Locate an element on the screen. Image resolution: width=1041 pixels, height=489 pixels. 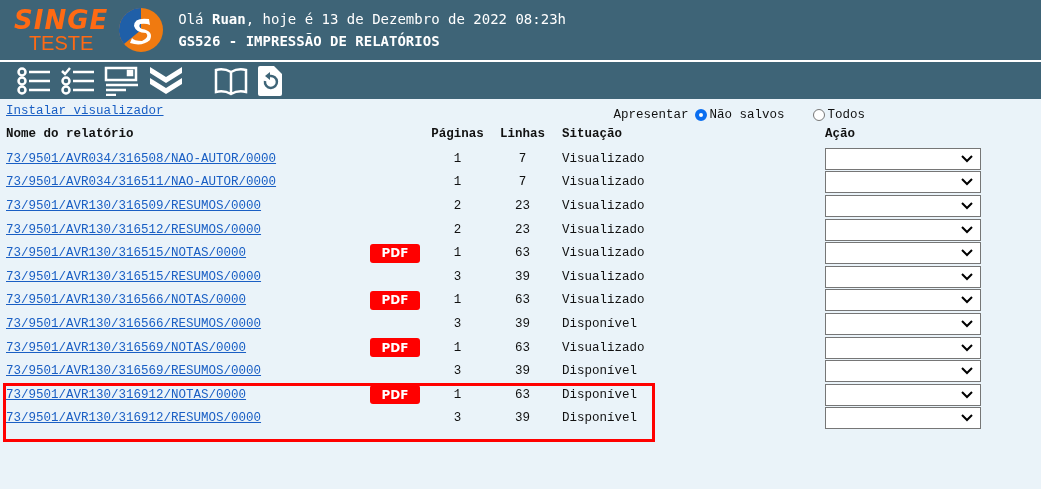
logo-wordmark: SINGE is located at coordinates (61, 20).